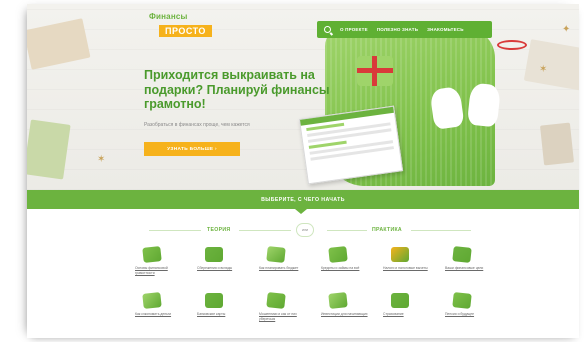  I want to click on paper-plane-icon, so click(276, 254).